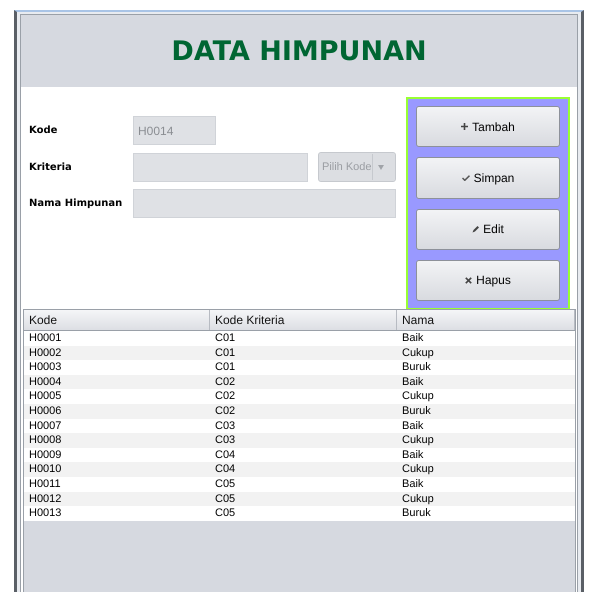  Describe the element at coordinates (45, 338) in the screenshot. I see `table-cell-text: H0001` at that location.